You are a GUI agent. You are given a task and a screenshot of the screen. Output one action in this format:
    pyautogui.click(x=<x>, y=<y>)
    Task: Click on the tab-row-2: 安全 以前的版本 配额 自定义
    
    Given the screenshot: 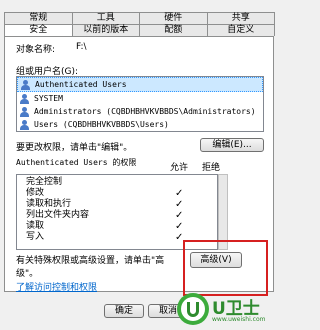 What is the action you would take?
    pyautogui.click(x=139, y=30)
    